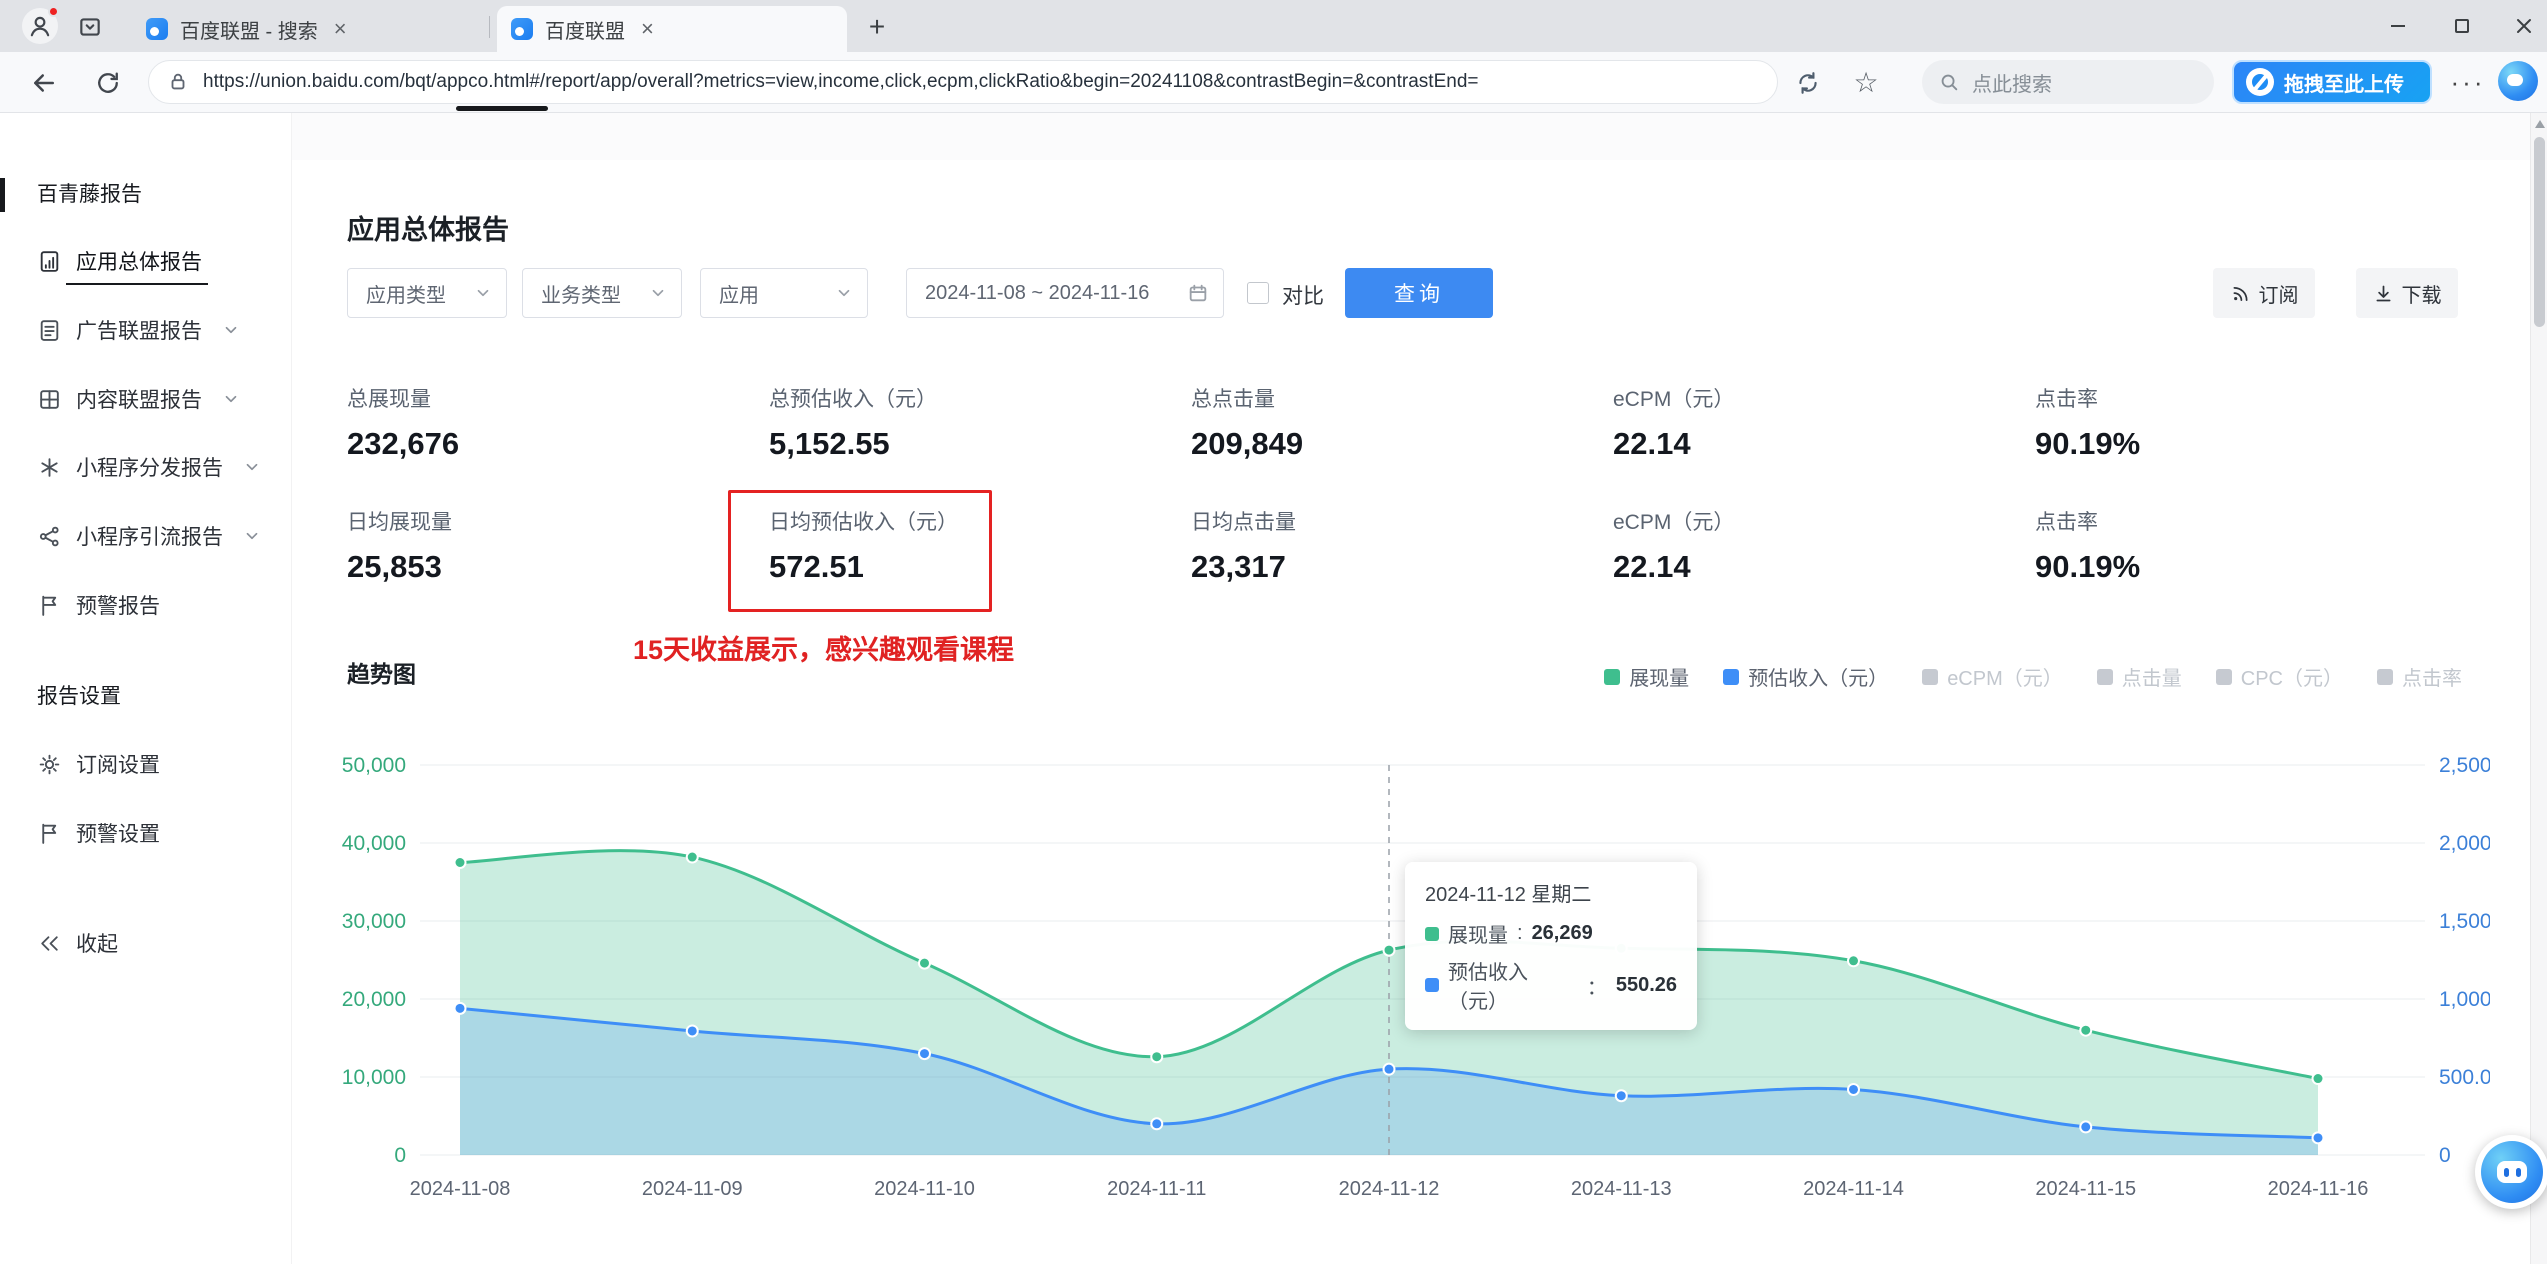 The image size is (2547, 1264). I want to click on right-axis-tick: 1,500.00, so click(2464, 921).